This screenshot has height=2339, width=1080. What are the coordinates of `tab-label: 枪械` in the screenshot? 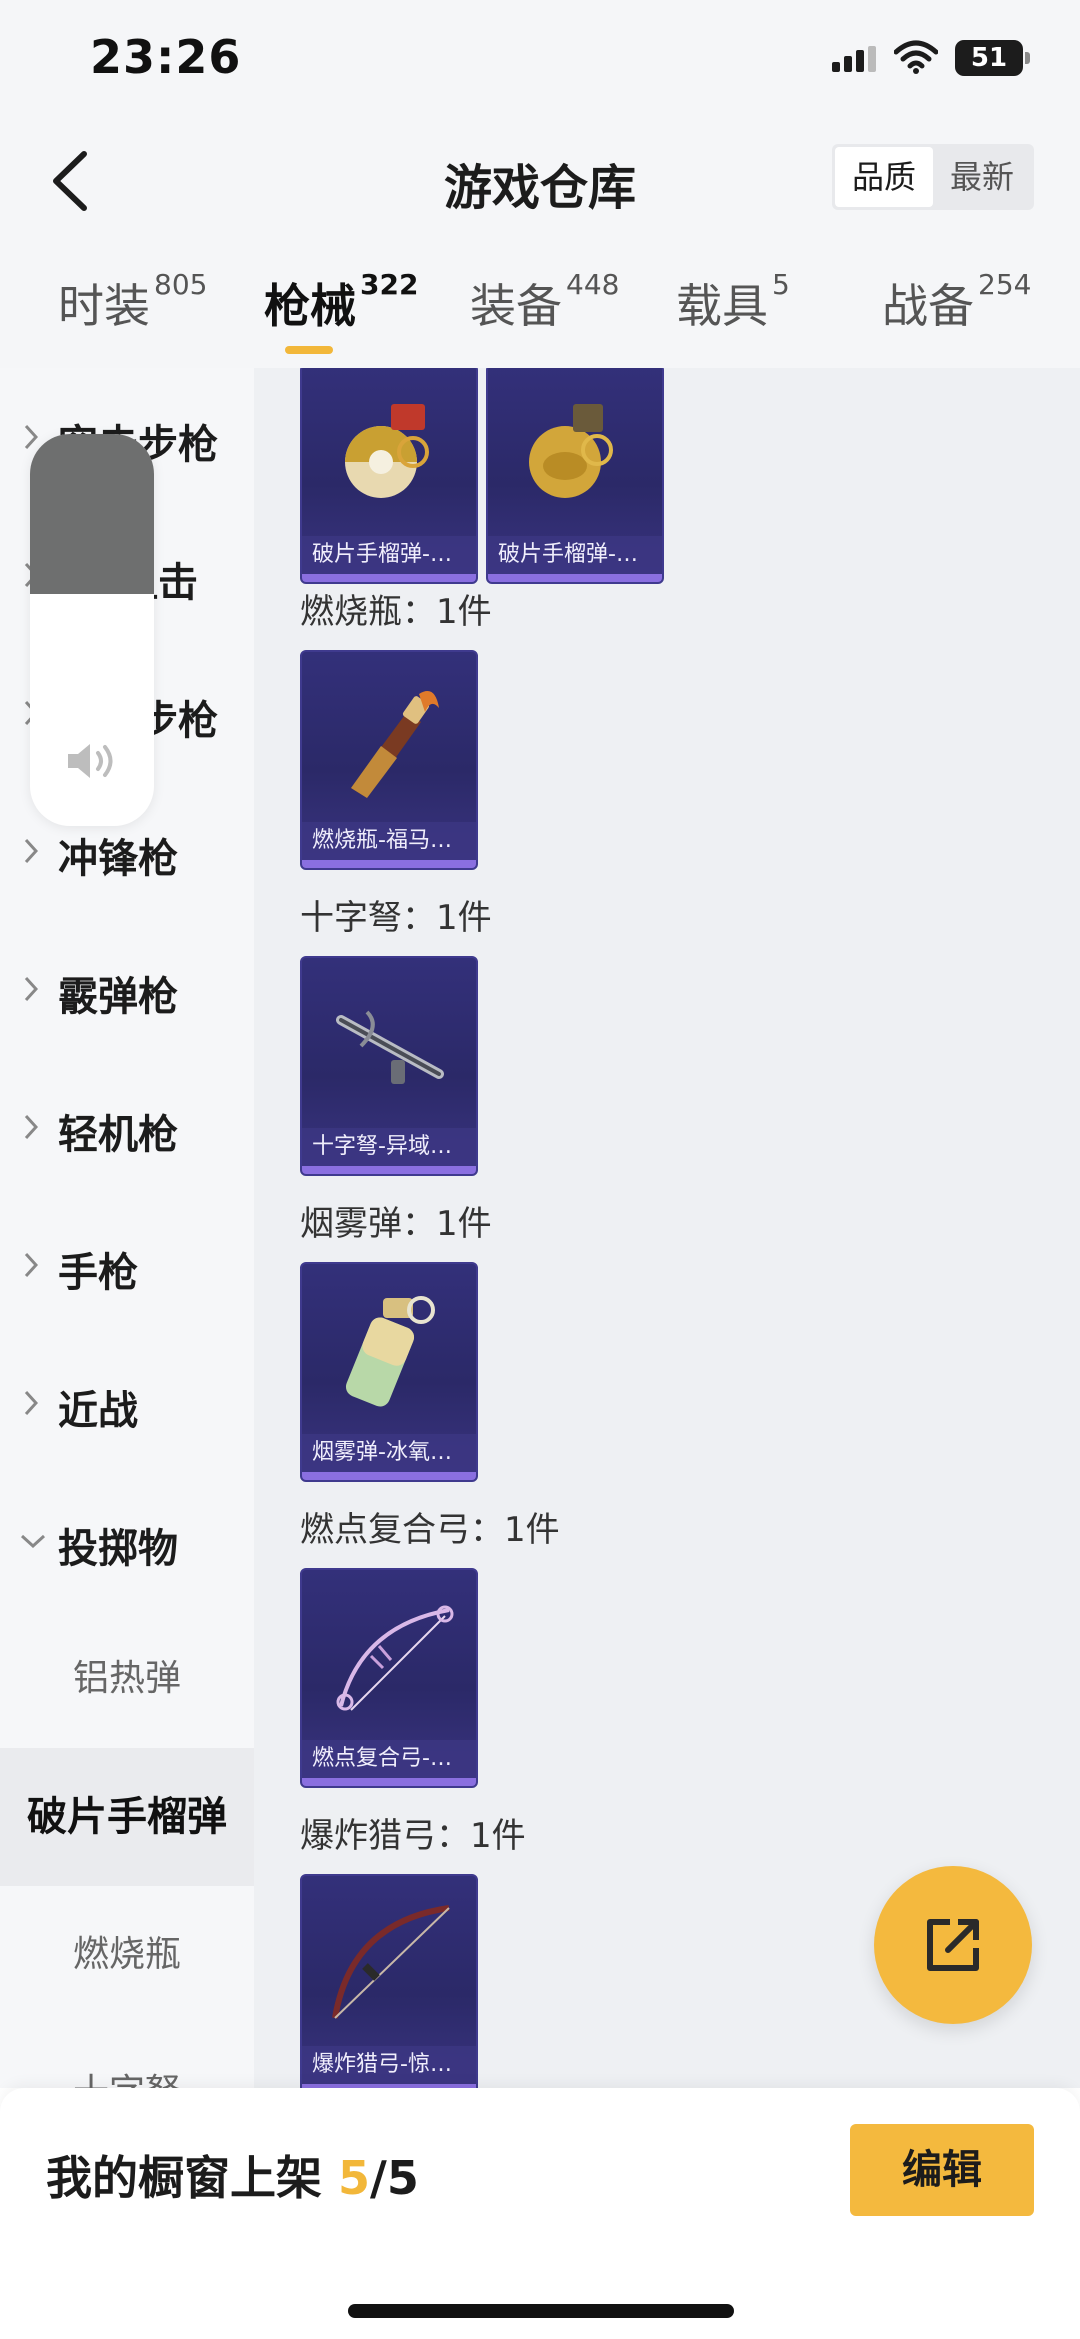 It's located at (310, 306).